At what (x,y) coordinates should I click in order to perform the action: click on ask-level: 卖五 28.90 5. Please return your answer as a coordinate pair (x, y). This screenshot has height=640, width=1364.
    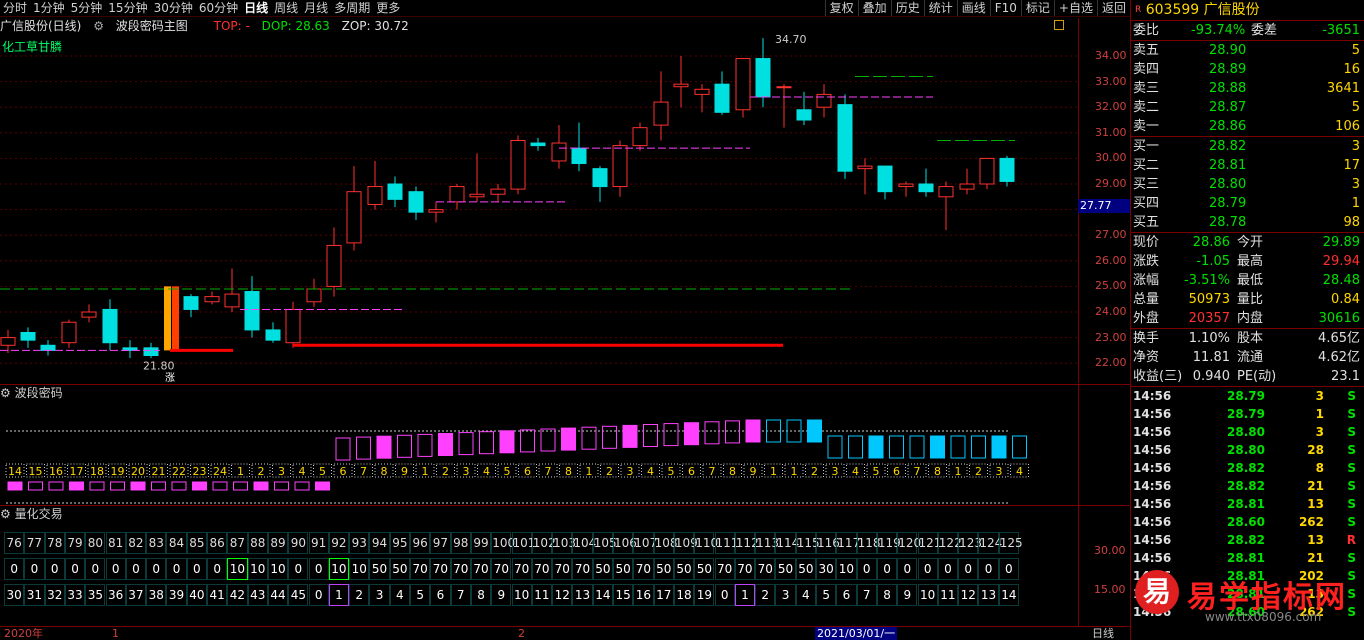
    Looking at the image, I should click on (1247, 50).